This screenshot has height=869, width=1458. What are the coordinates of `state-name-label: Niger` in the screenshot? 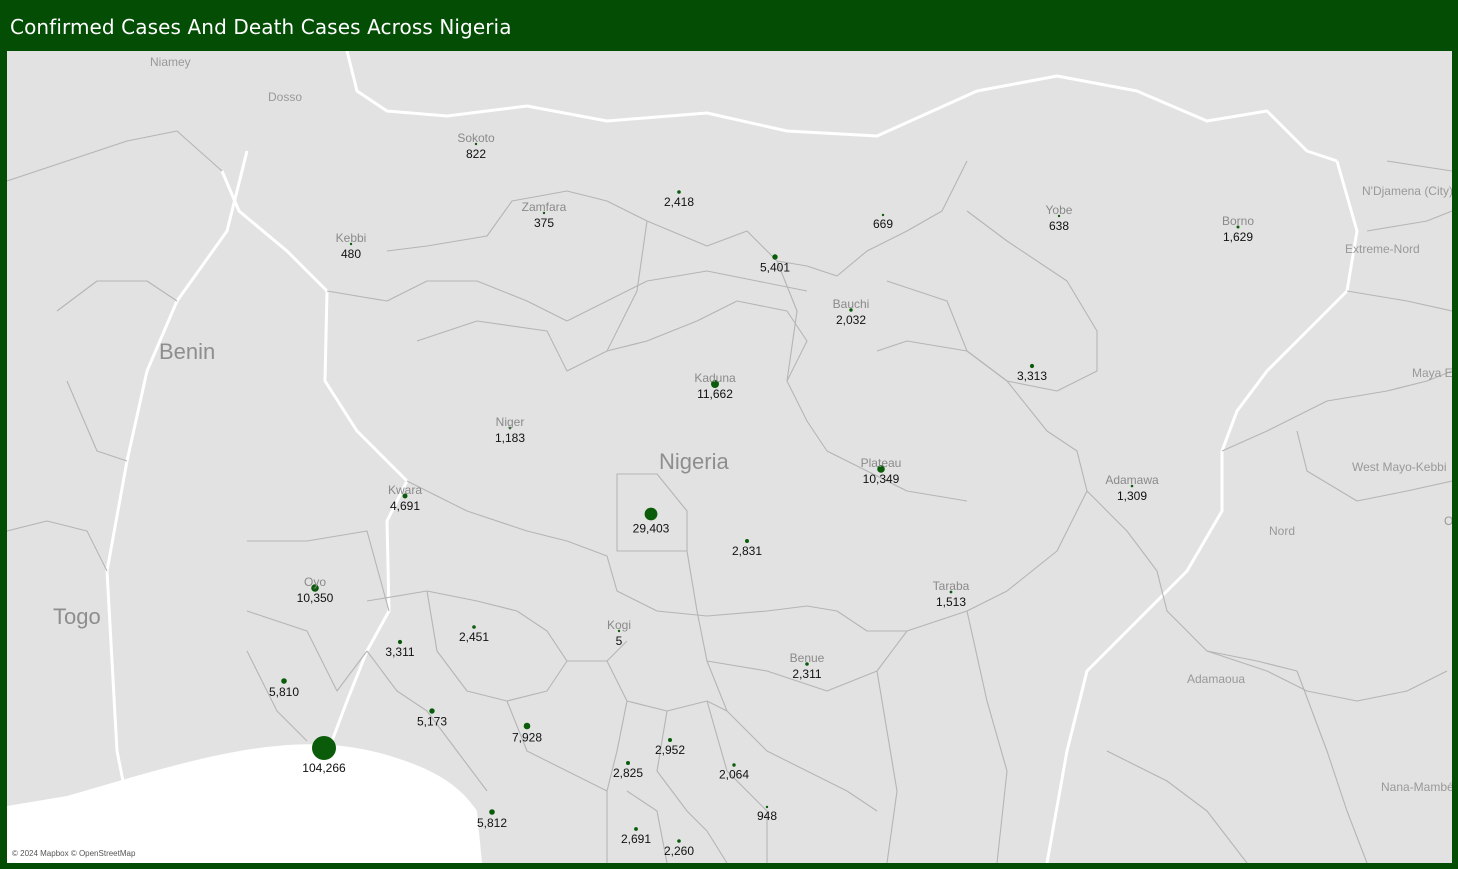 It's located at (510, 422).